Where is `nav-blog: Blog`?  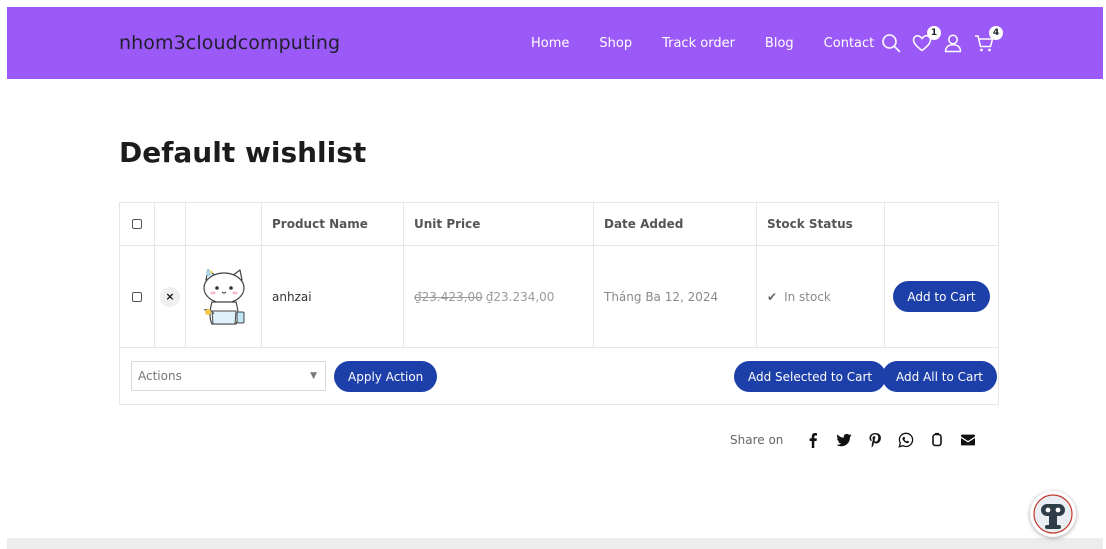
nav-blog: Blog is located at coordinates (779, 43).